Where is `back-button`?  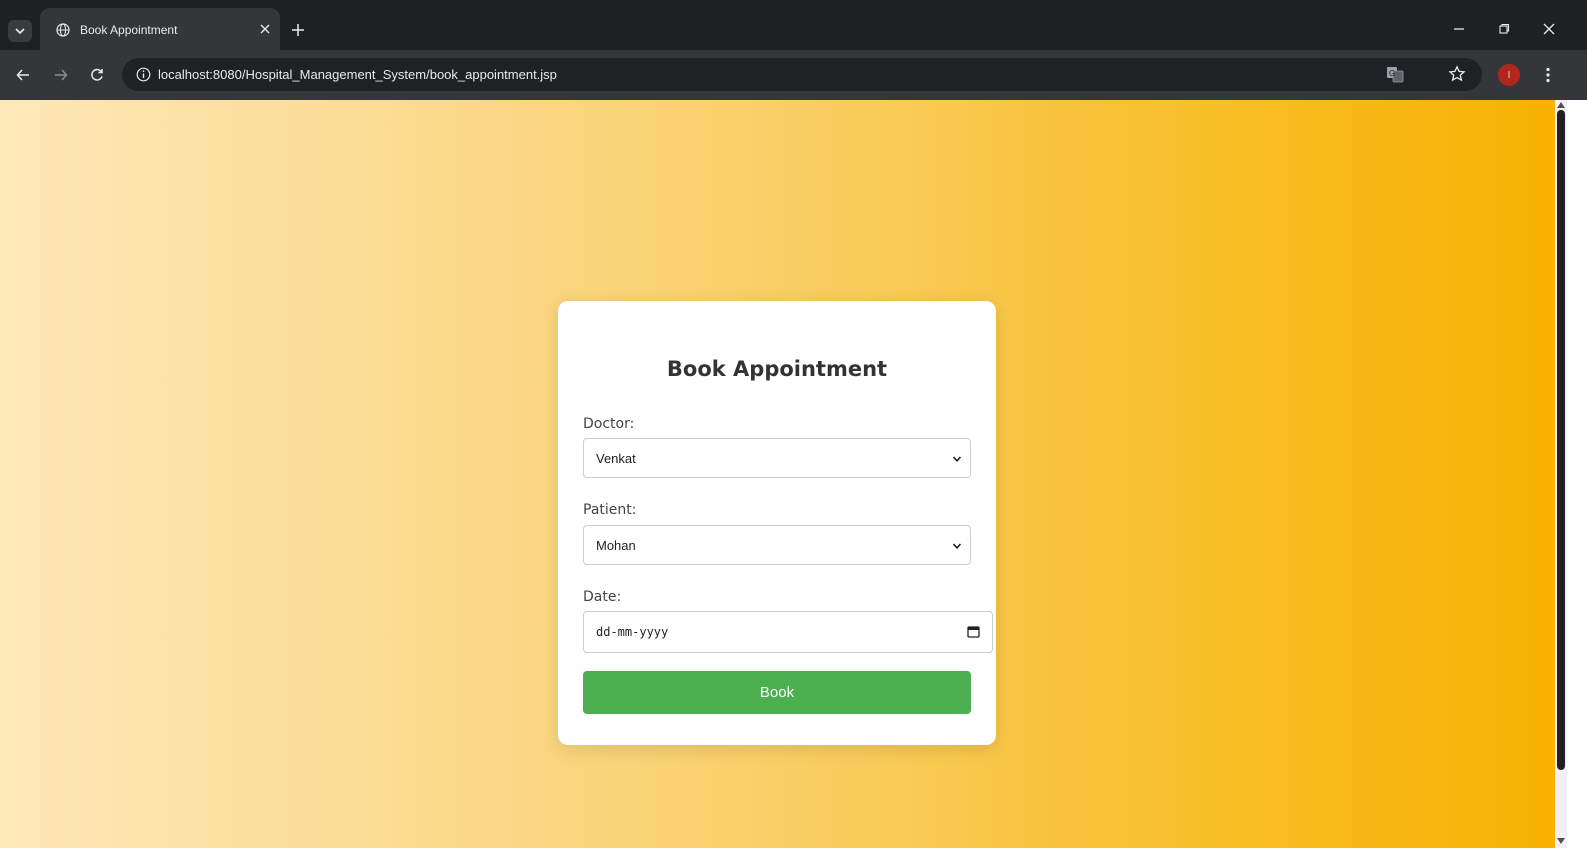
back-button is located at coordinates (23, 75).